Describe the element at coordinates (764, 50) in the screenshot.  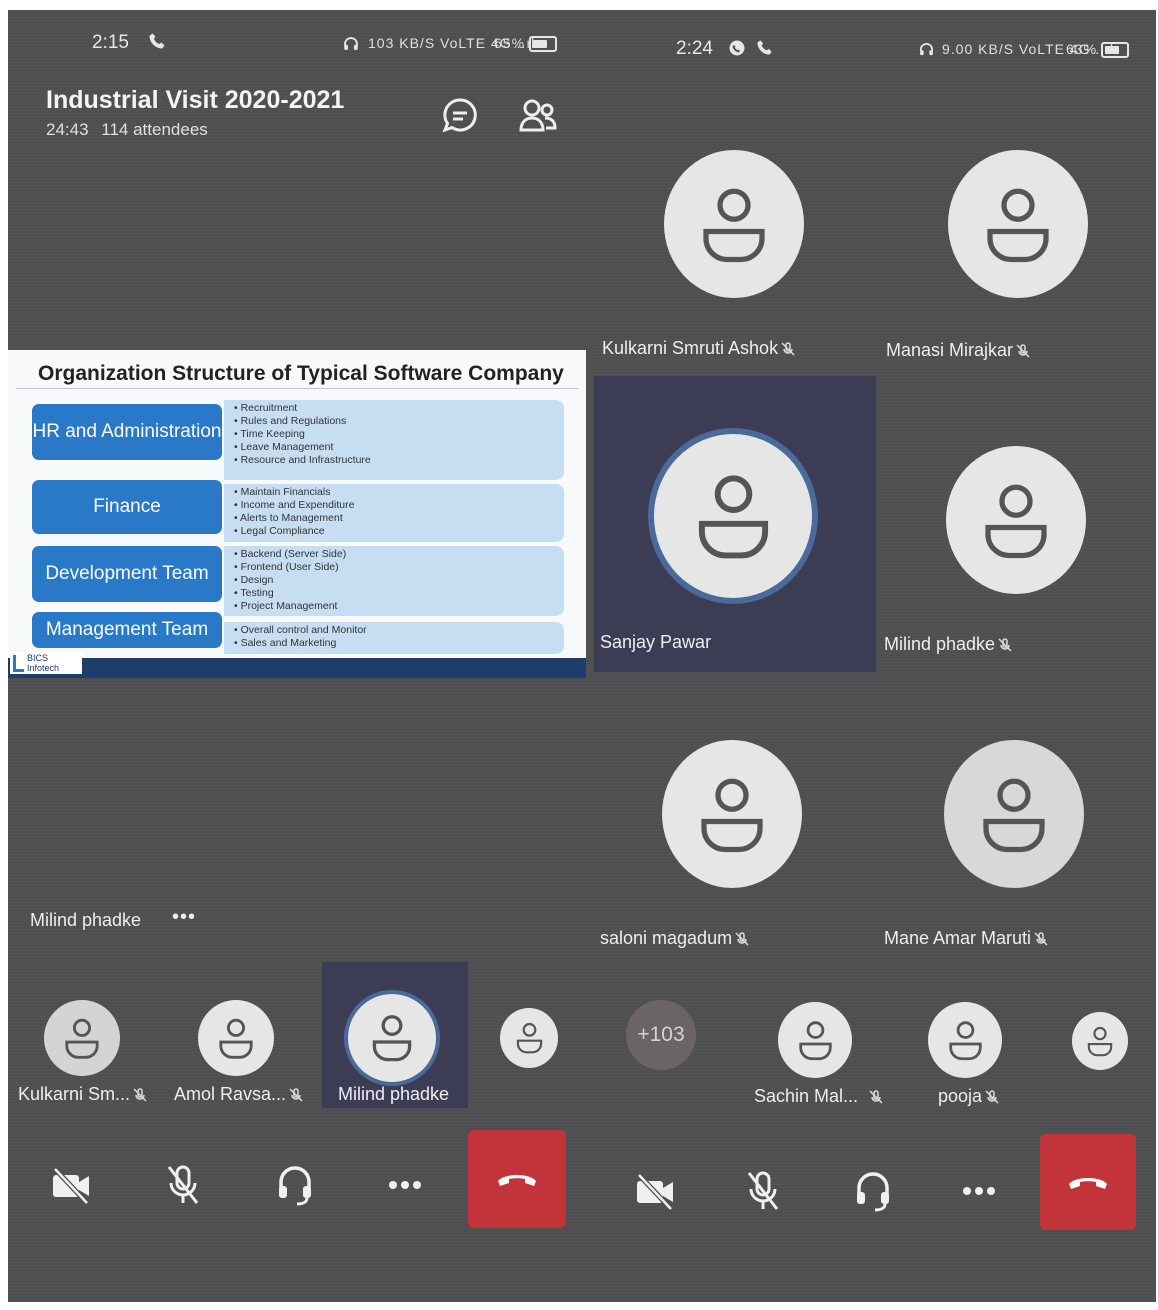
I see `phone-icon-right` at that location.